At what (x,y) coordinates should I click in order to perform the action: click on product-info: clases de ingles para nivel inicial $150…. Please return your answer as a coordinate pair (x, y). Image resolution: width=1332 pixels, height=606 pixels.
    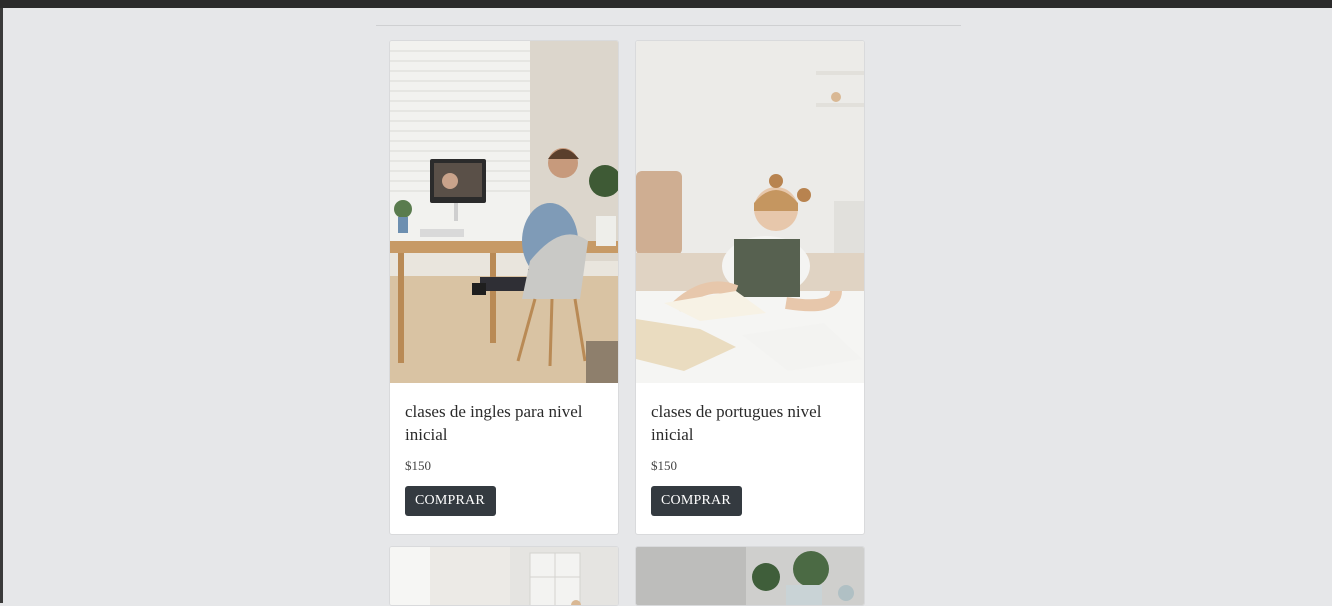
    Looking at the image, I should click on (504, 449).